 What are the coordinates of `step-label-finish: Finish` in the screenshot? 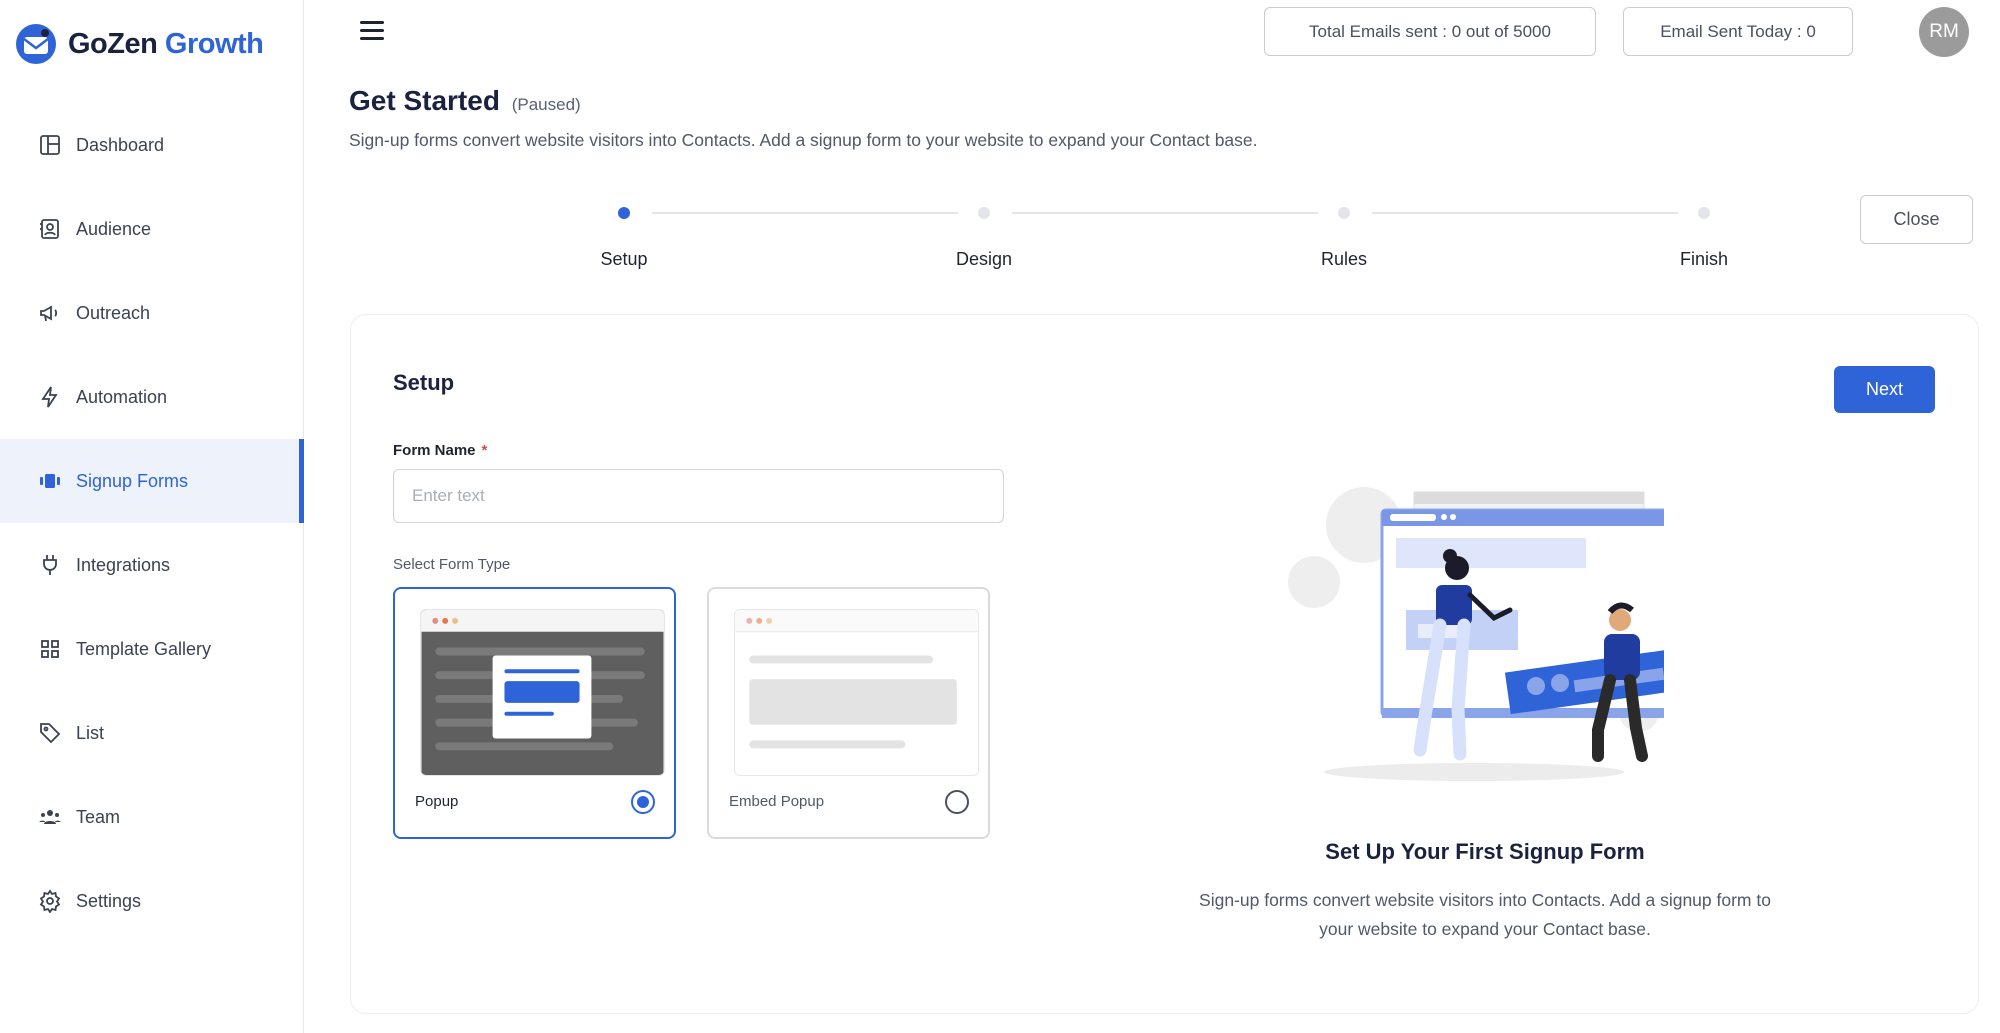 It's located at (1704, 259).